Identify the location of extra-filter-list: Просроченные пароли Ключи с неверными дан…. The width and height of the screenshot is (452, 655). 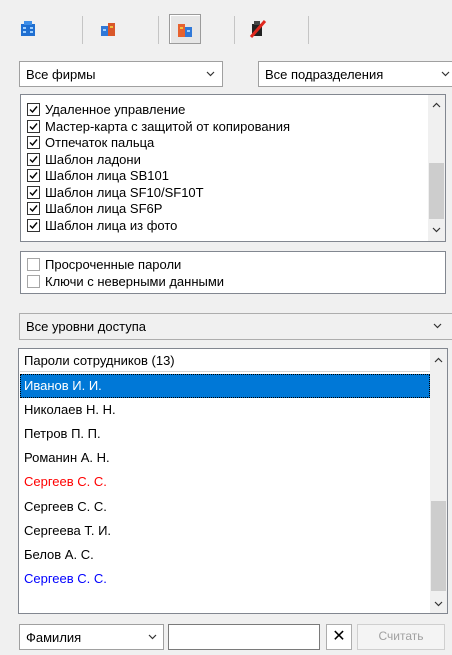
(233, 272).